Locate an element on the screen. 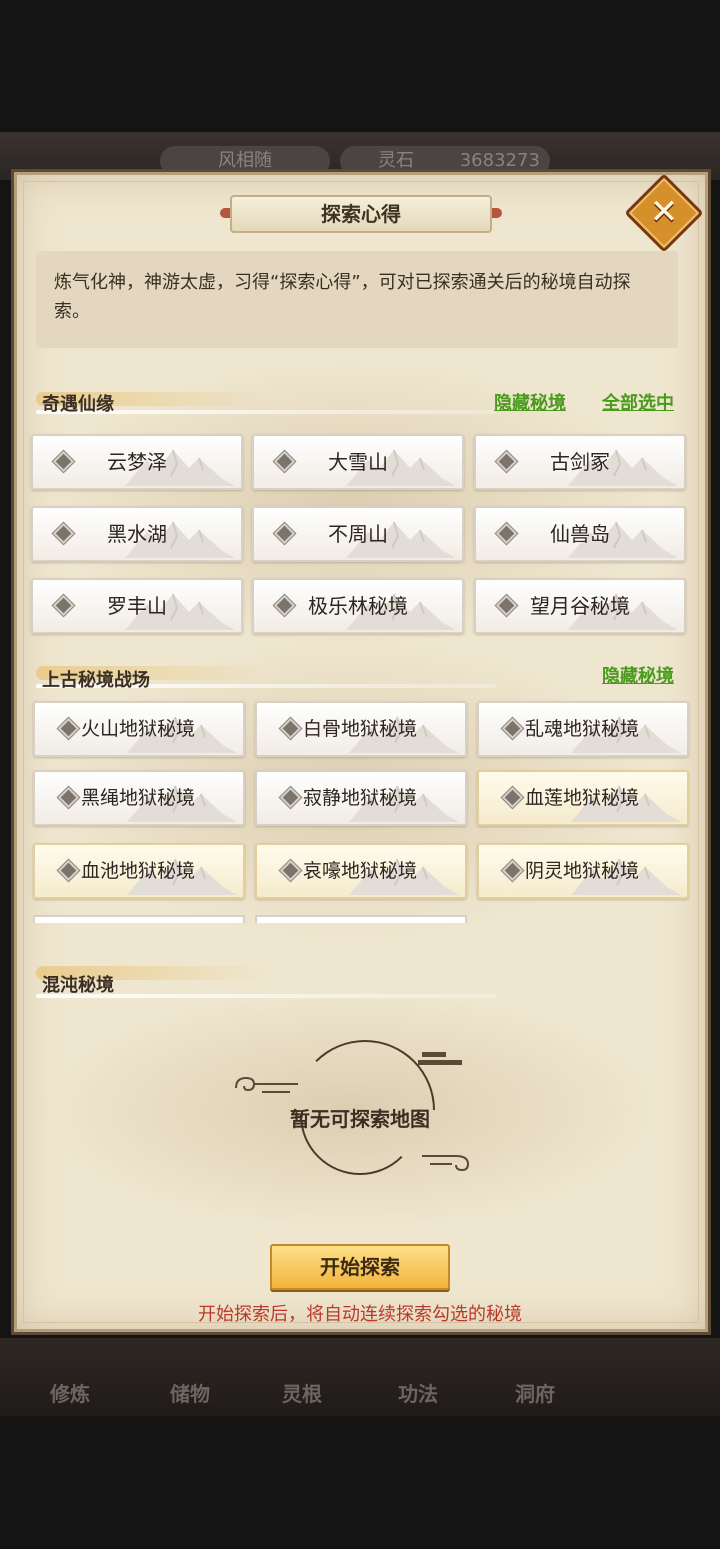 Image resolution: width=720 pixels, height=1549 pixels. realm-card: 乱魂地狱秘境 is located at coordinates (583, 729).